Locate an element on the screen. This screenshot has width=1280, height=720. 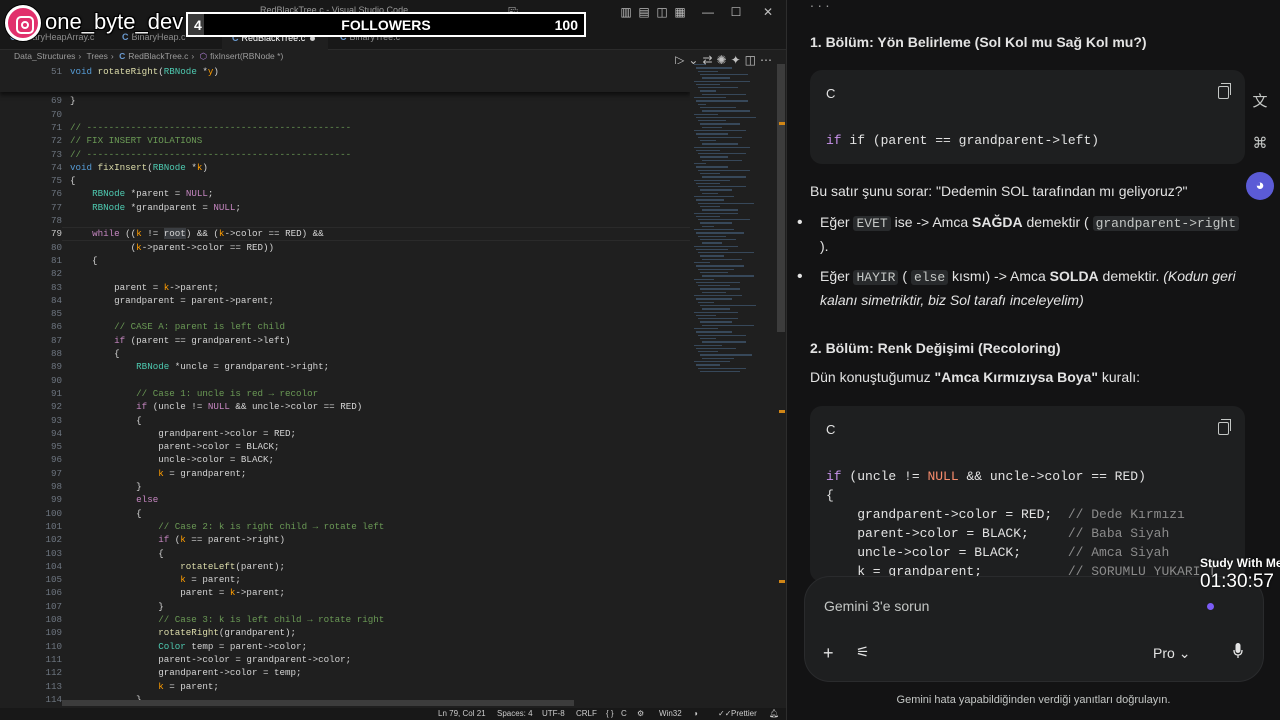
minimize-button: — is located at coordinates (708, 12).